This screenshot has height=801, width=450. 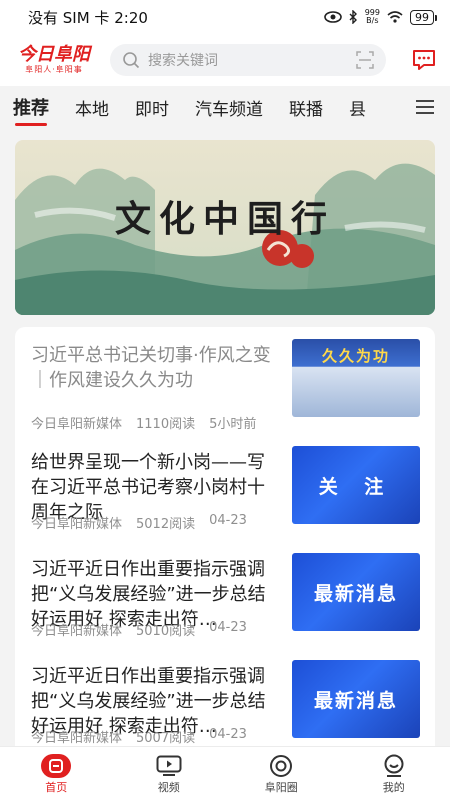 I want to click on search-placeholder: 搜索关键词, so click(x=183, y=61).